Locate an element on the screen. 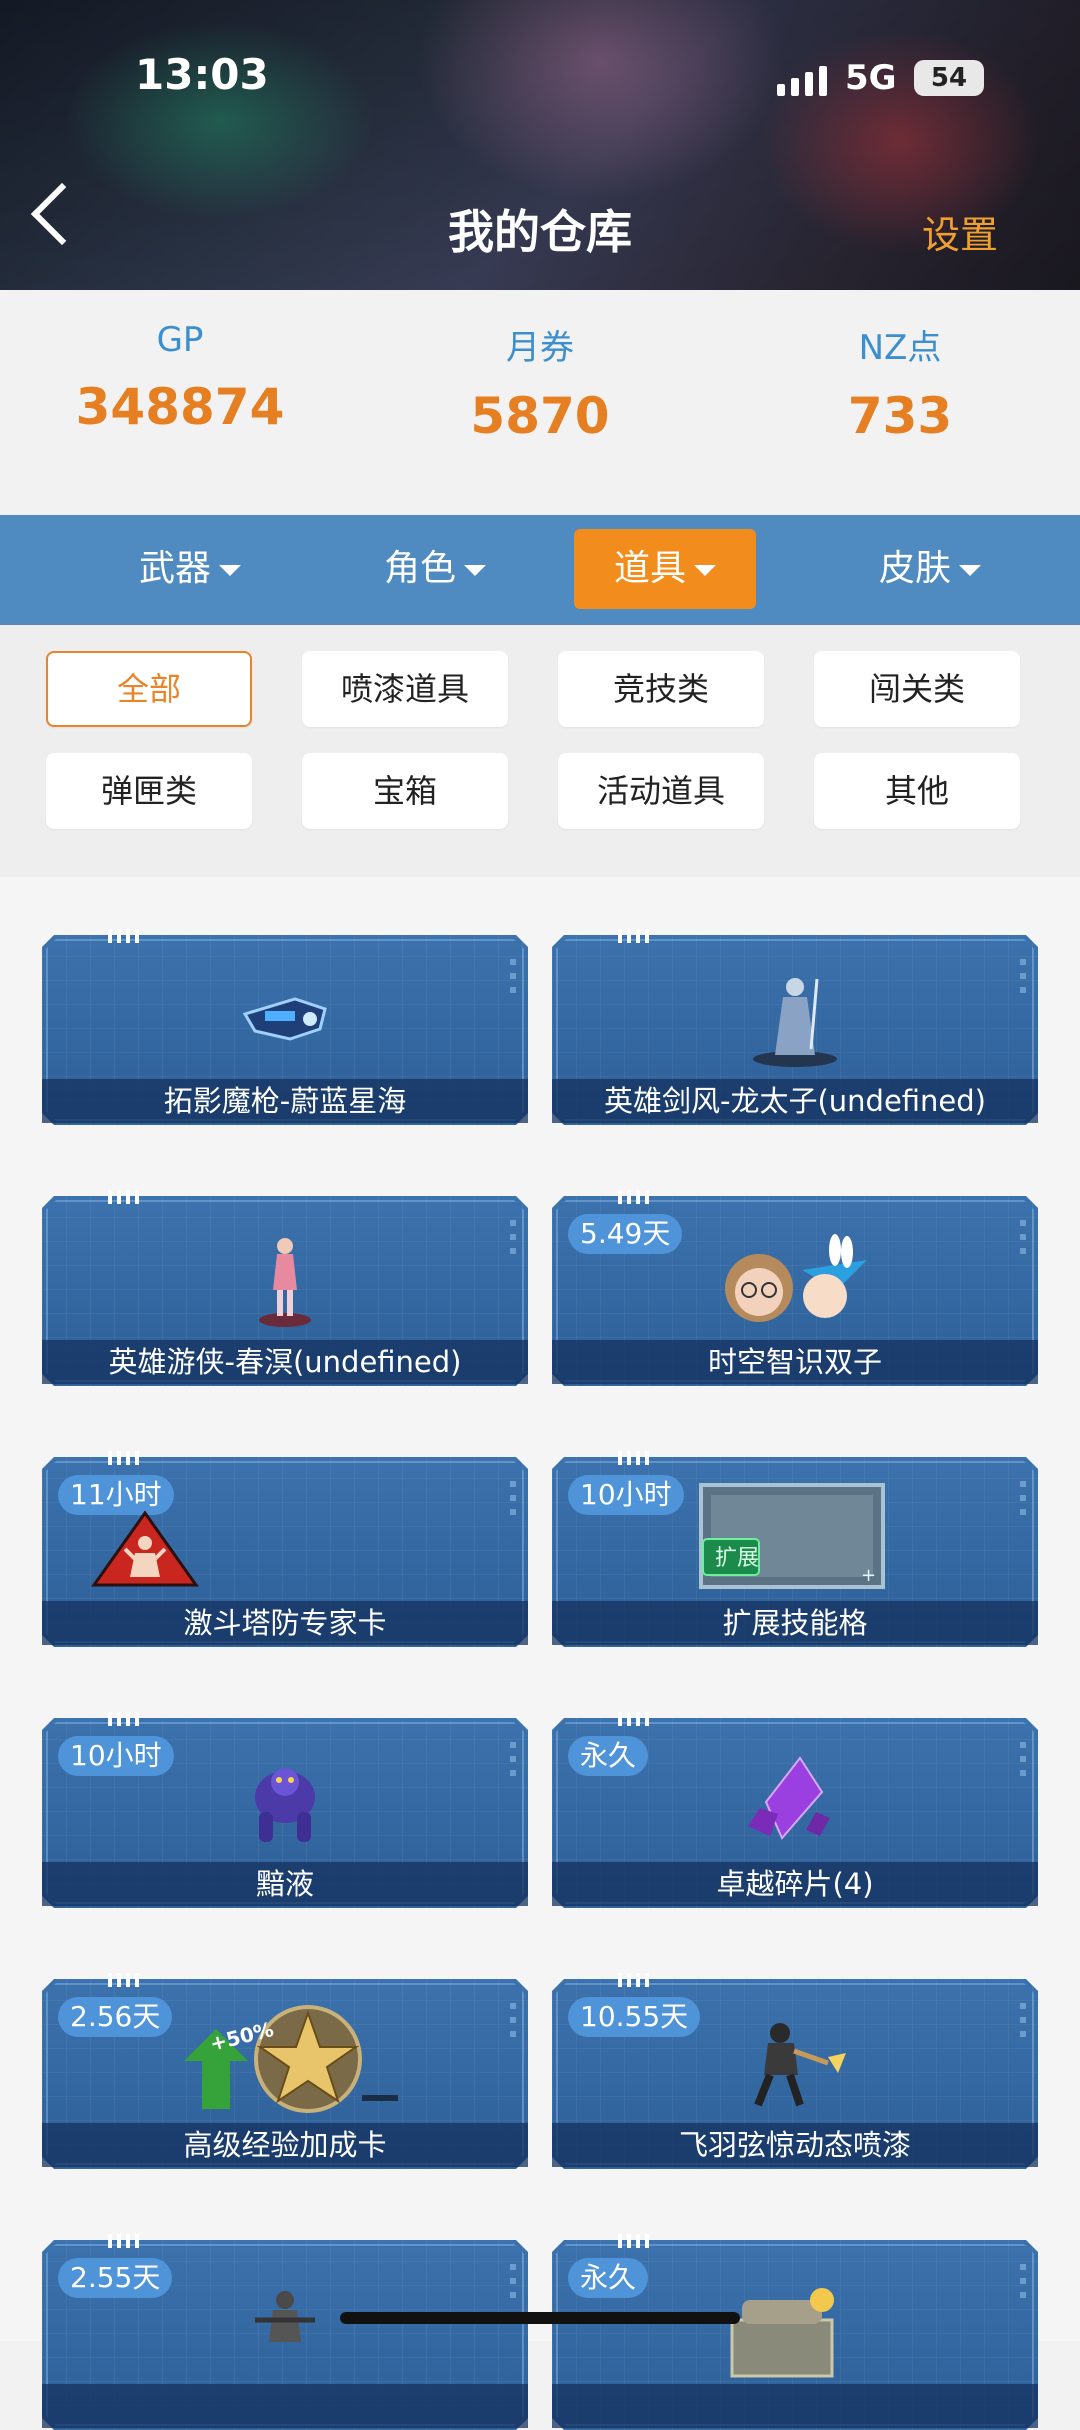  duration-badge: 2.56天 is located at coordinates (115, 2017).